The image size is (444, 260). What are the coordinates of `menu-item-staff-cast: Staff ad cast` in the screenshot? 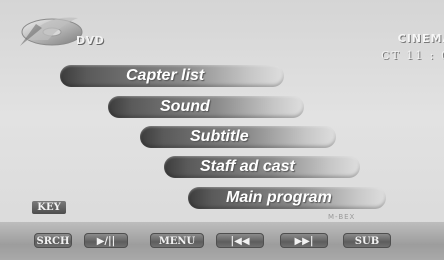 It's located at (262, 167).